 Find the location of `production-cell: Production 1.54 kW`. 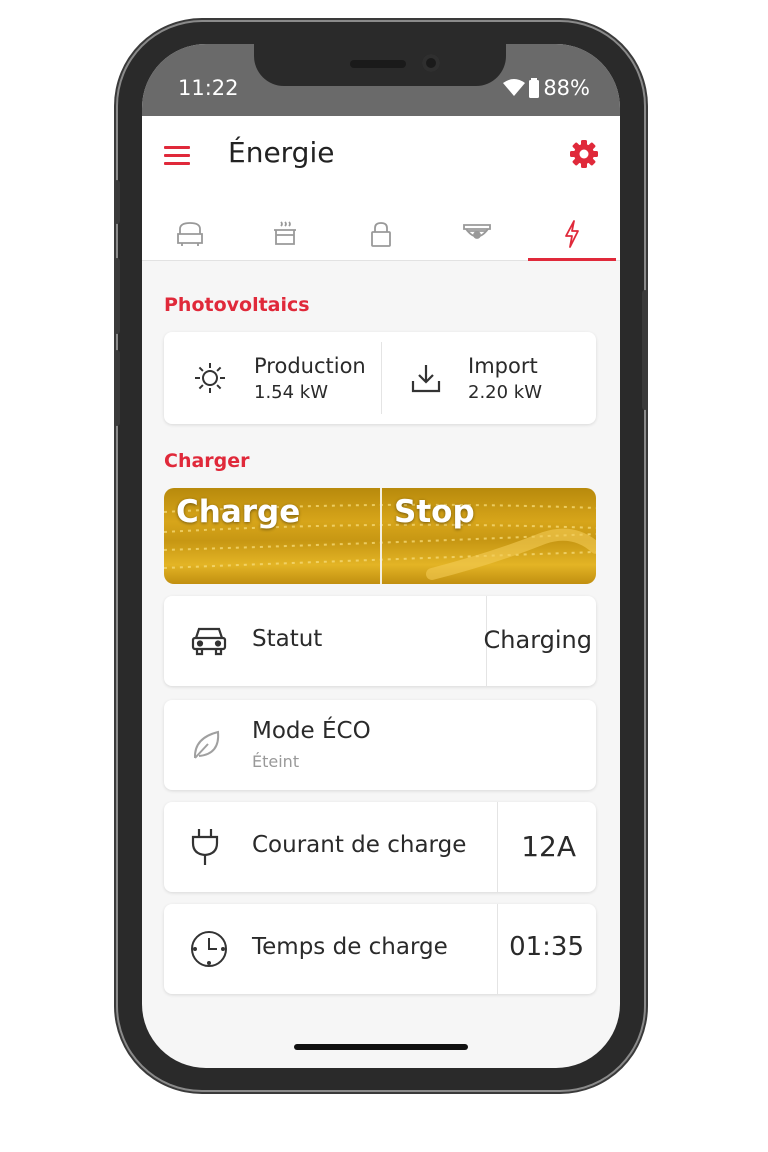

production-cell: Production 1.54 kW is located at coordinates (272, 378).